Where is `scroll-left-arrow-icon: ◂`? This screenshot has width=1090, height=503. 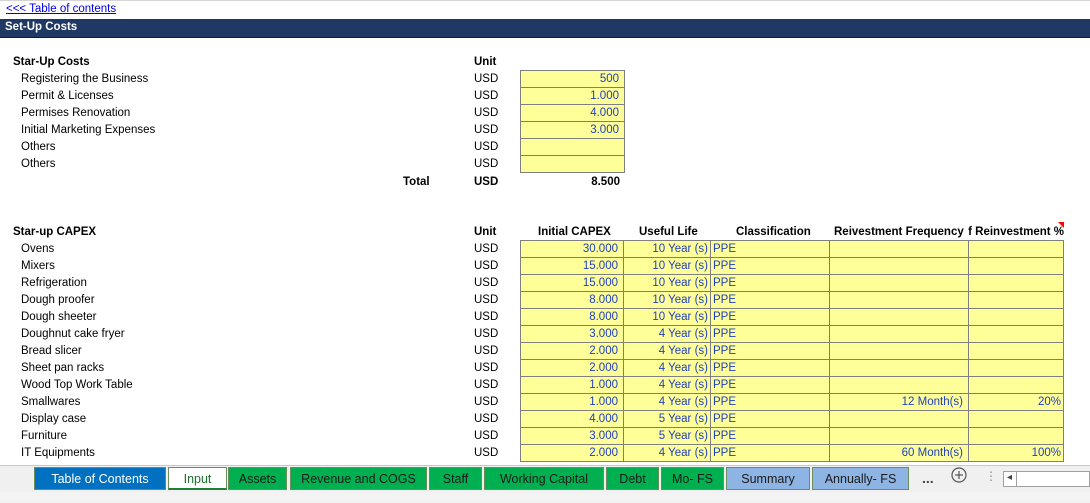
scroll-left-arrow-icon: ◂ is located at coordinates (1010, 479).